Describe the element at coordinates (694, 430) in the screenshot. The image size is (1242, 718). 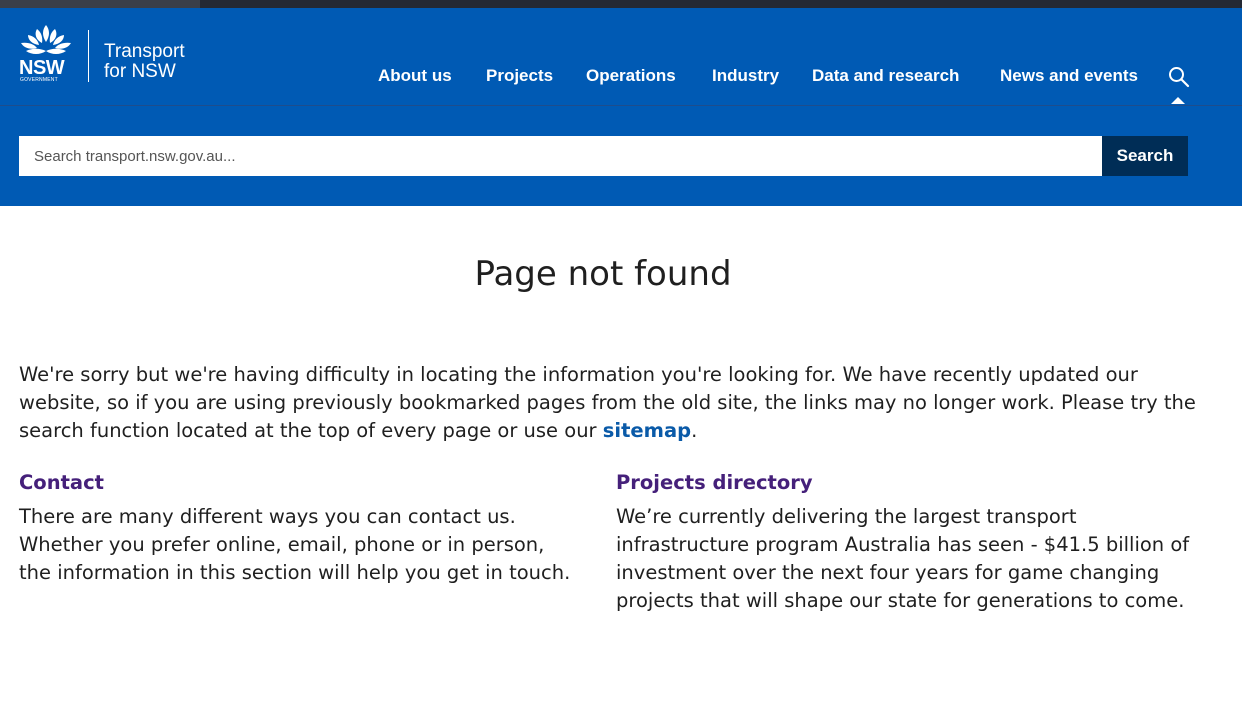
I see `intro-end: .` at that location.